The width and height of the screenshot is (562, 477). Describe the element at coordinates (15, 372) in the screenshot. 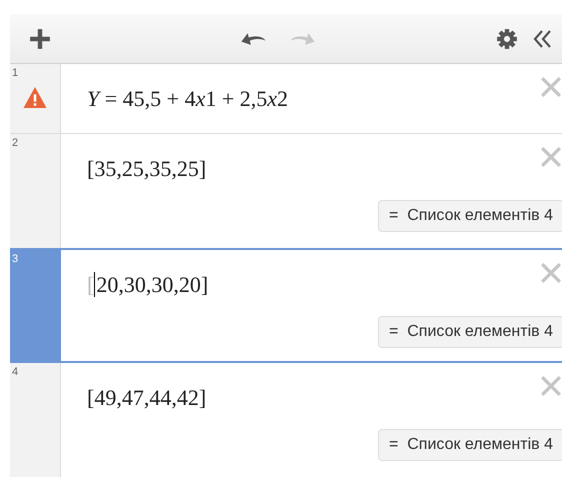

I see `line-number: 4` at that location.